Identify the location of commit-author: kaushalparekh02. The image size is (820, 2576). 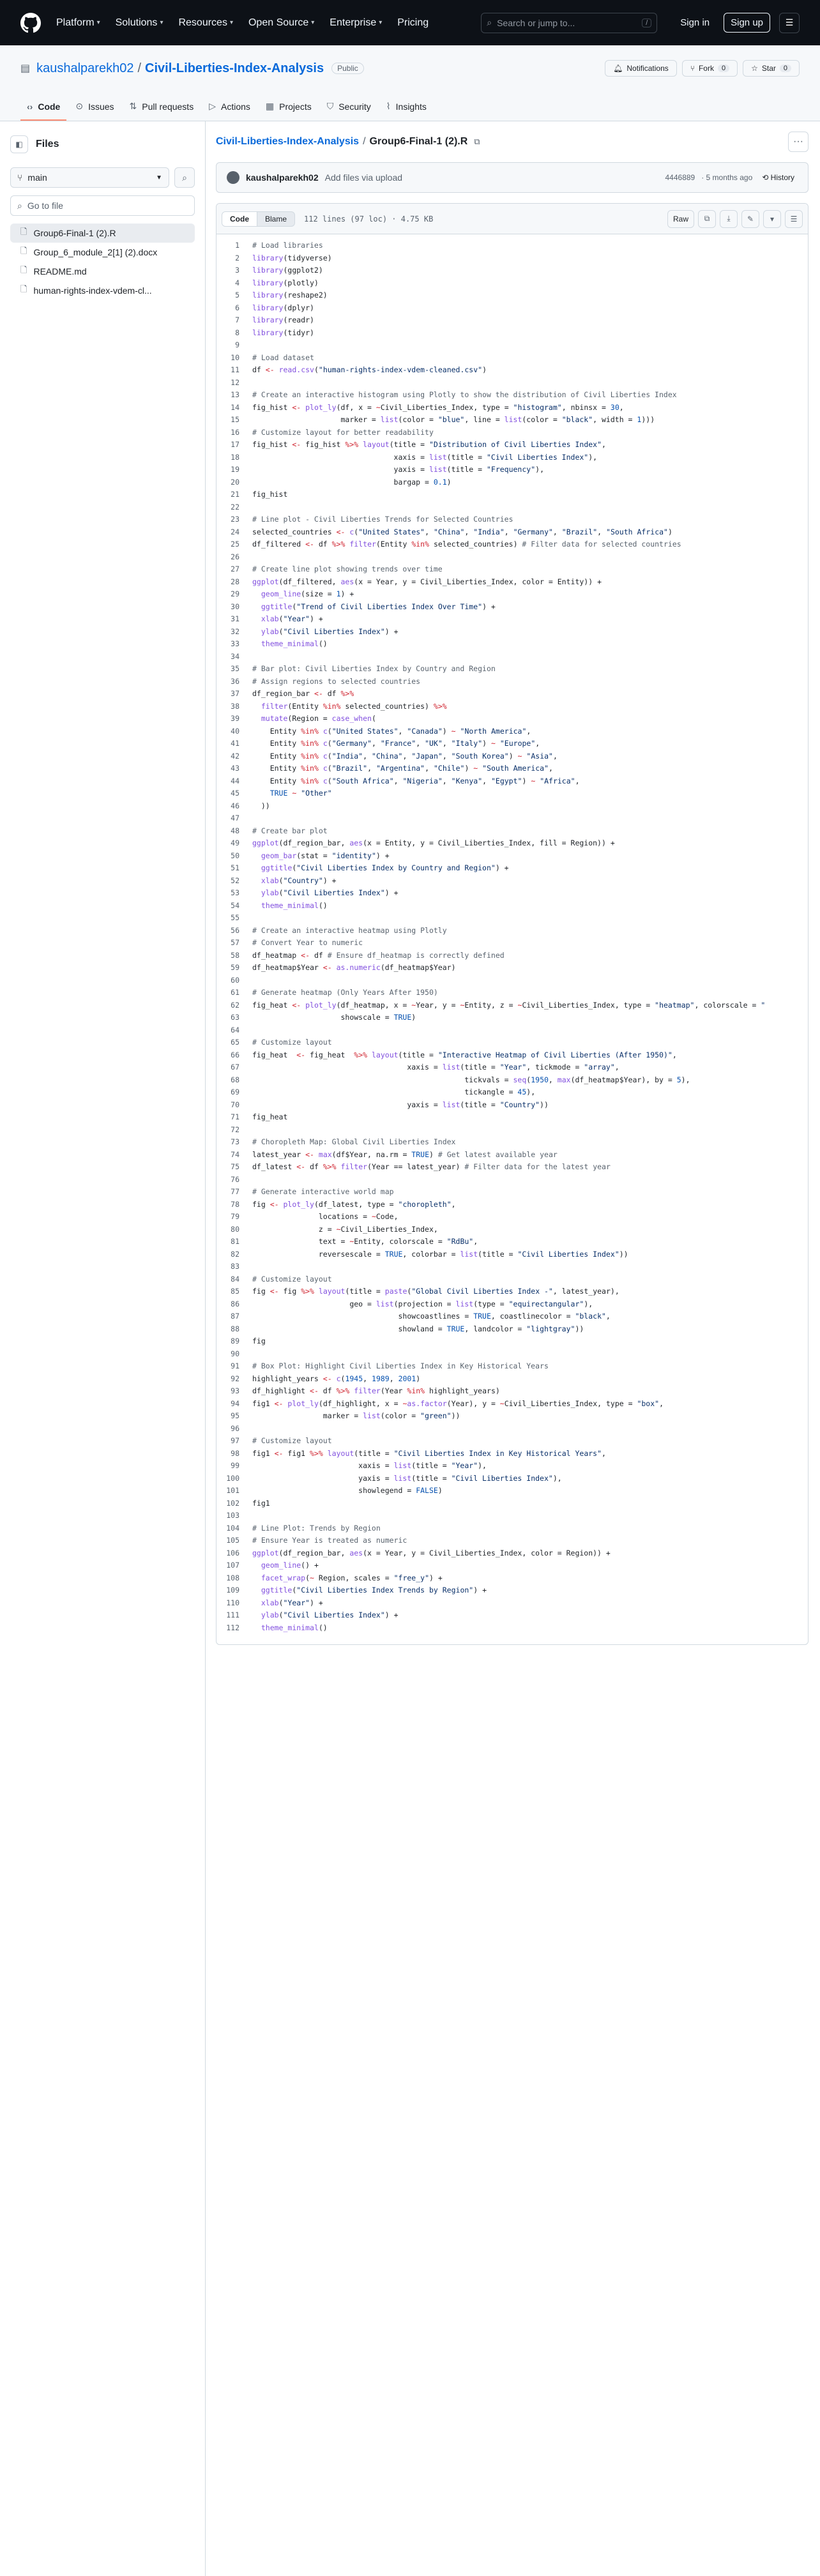
(282, 177).